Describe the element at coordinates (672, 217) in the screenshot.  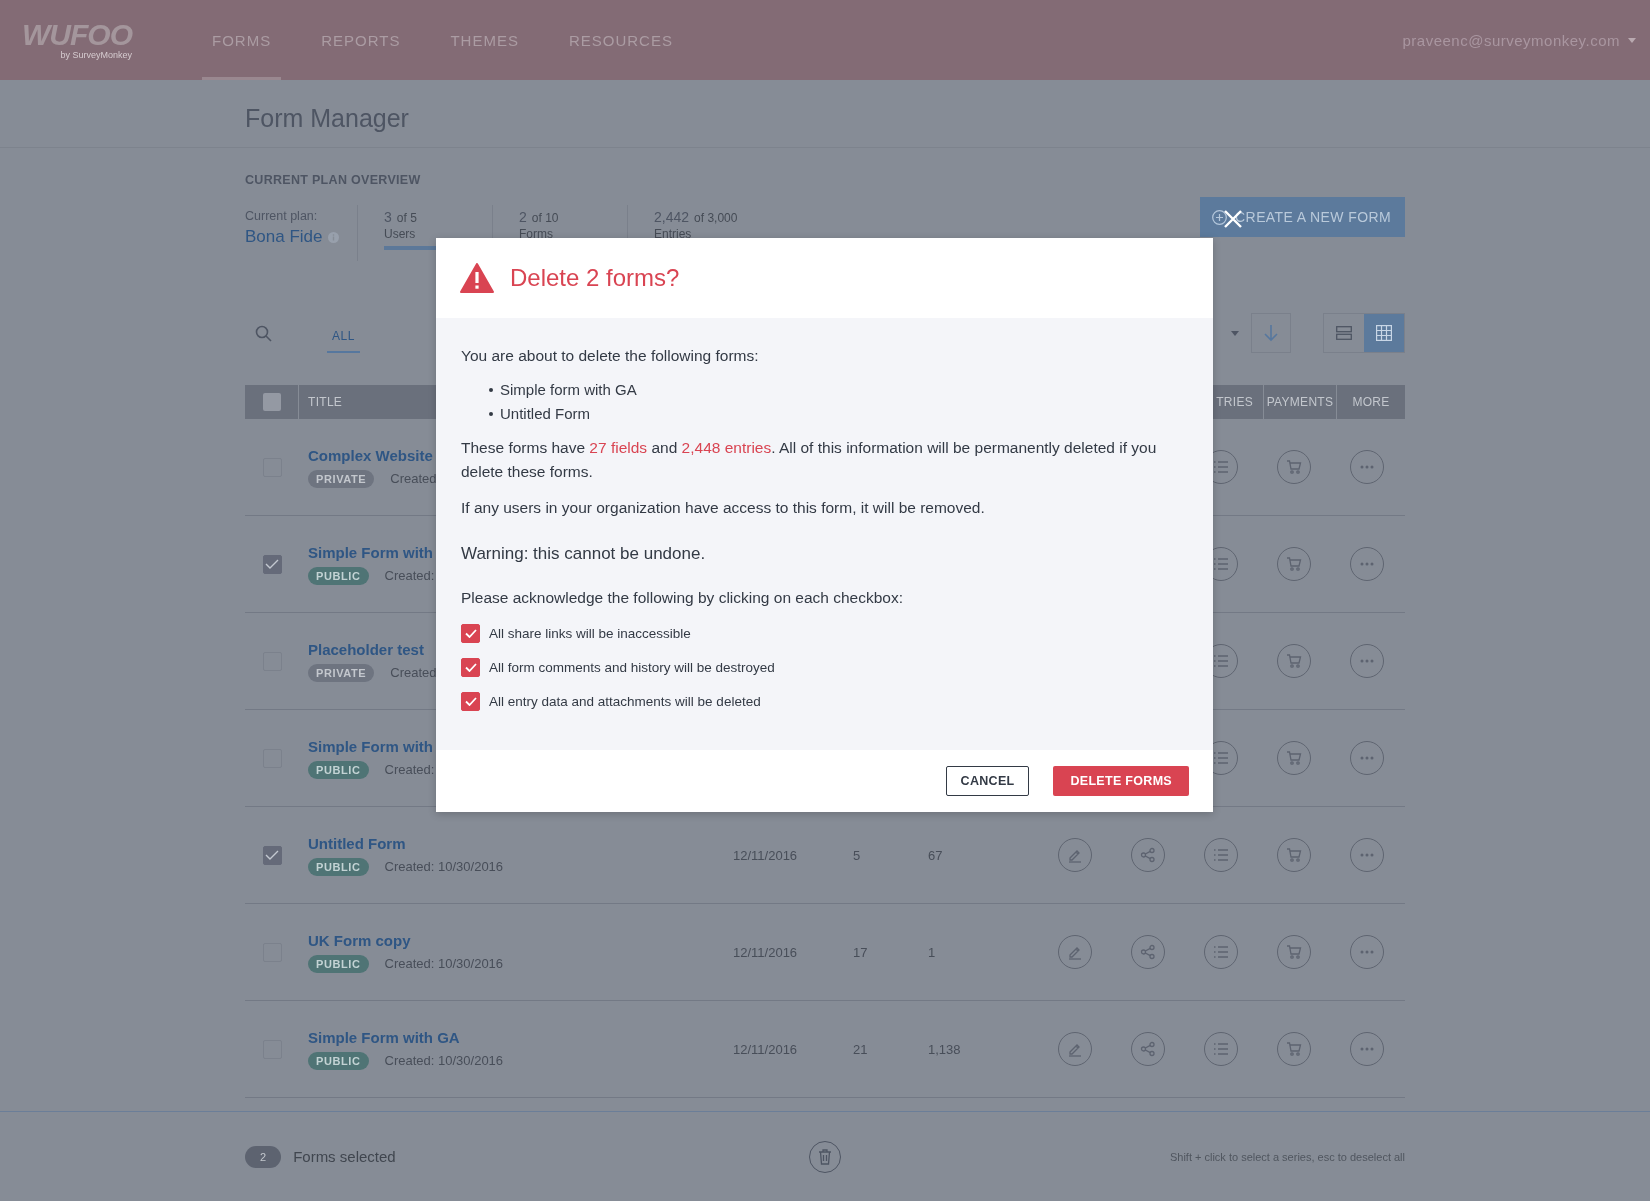
I see `stat-value: 2,442` at that location.